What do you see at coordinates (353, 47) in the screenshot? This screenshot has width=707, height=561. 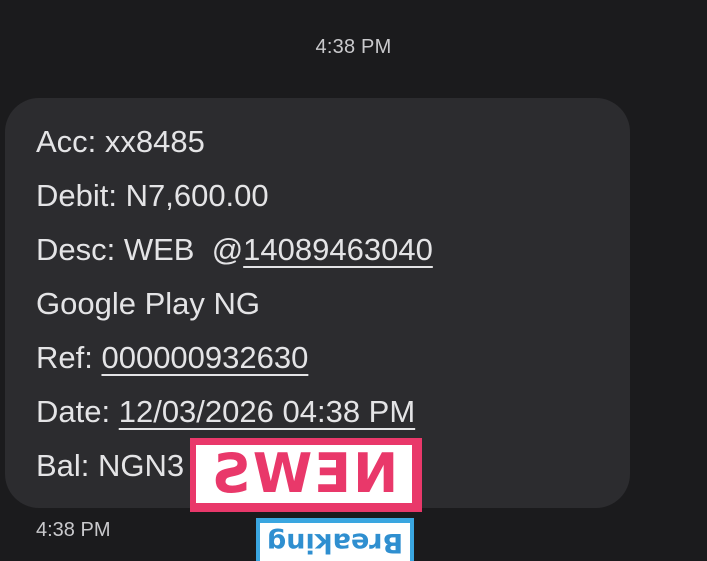 I see `message-timestamp: 4:38 PM` at bounding box center [353, 47].